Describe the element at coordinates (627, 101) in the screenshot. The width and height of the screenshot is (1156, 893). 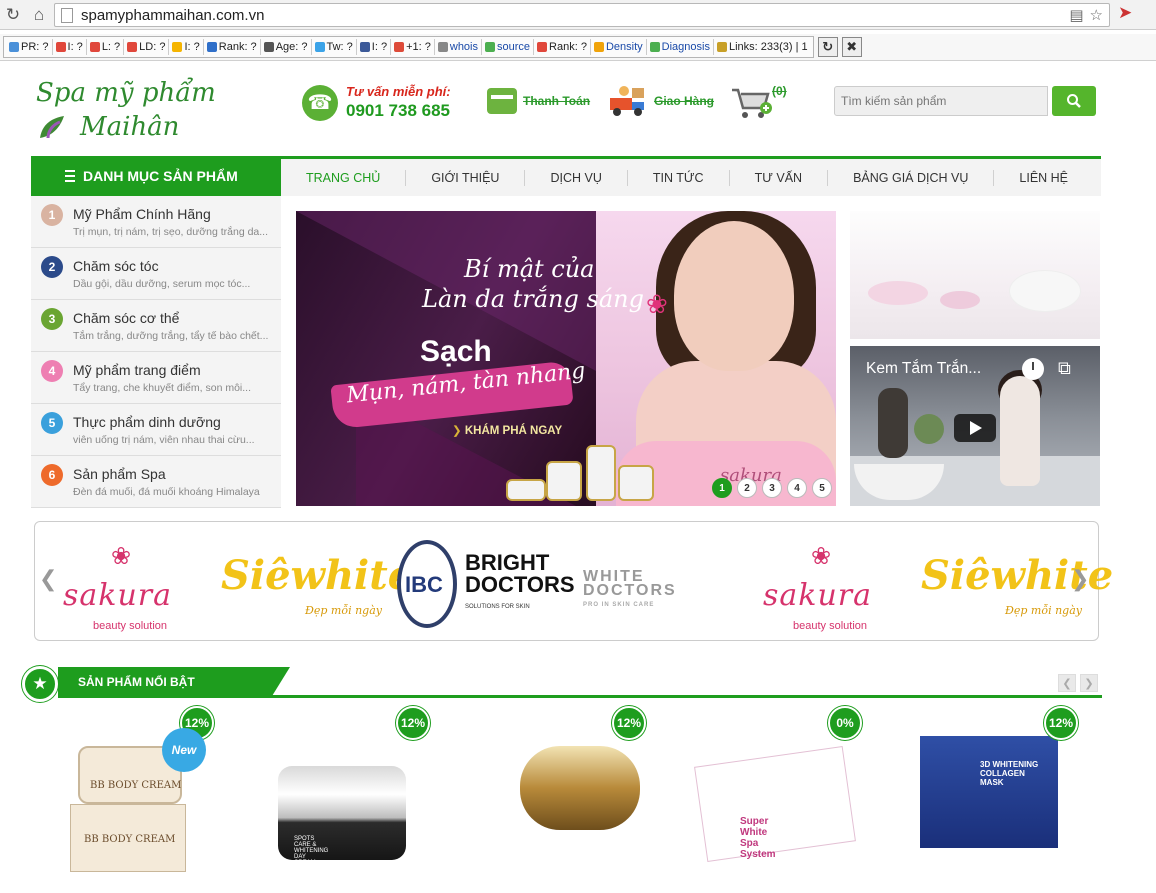
I see `delivery-truck-icon` at that location.